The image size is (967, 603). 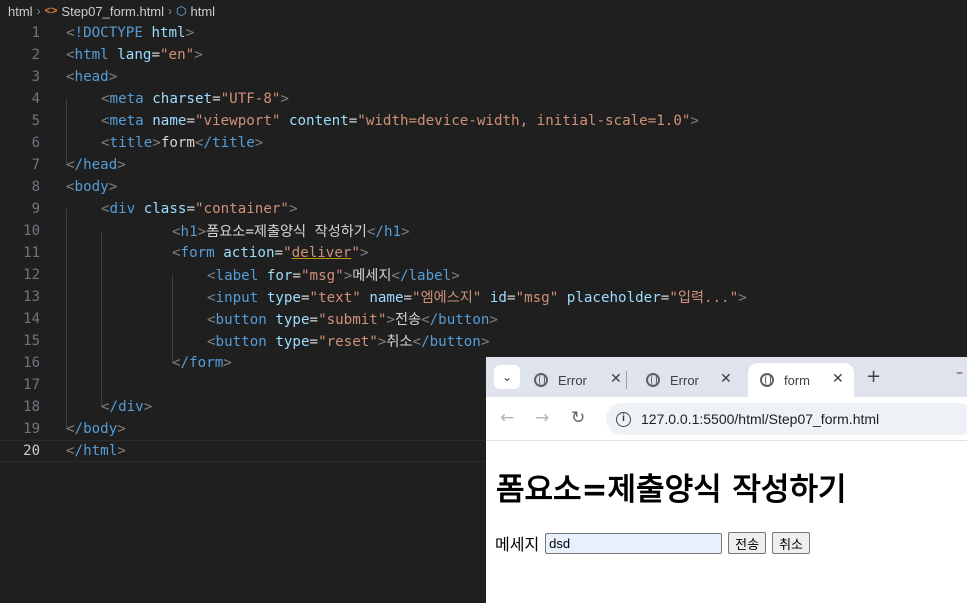 What do you see at coordinates (726, 522) in the screenshot?
I see `page-viewport: 폼요소=제출양식 작성하기 메세지 전송 취소` at bounding box center [726, 522].